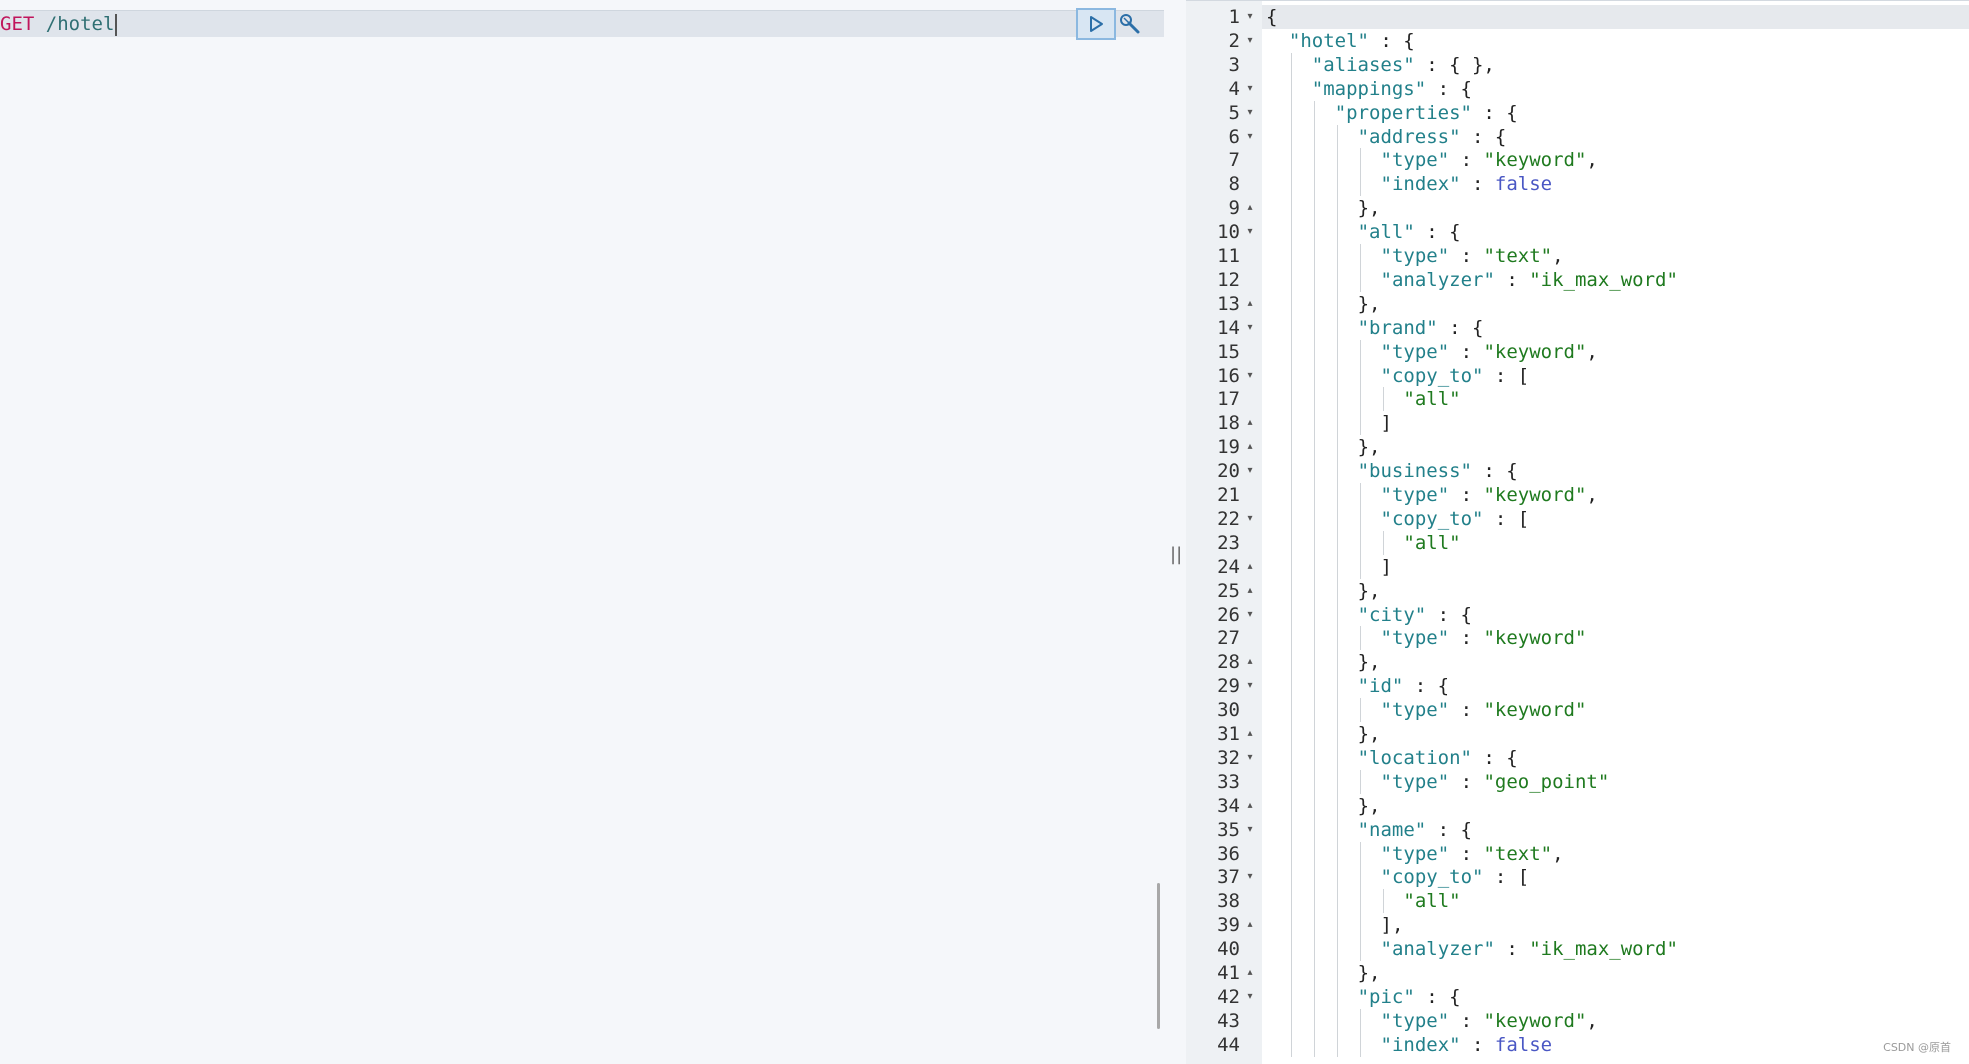  What do you see at coordinates (1577, 471) in the screenshot?
I see `code-line: 20 ▾ "business" : {` at bounding box center [1577, 471].